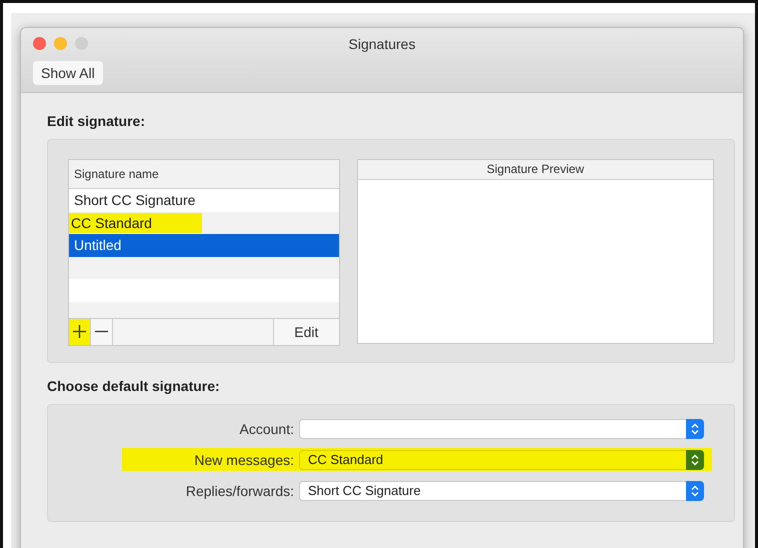 The height and width of the screenshot is (548, 758). I want to click on preview-header: Signature Preview, so click(535, 170).